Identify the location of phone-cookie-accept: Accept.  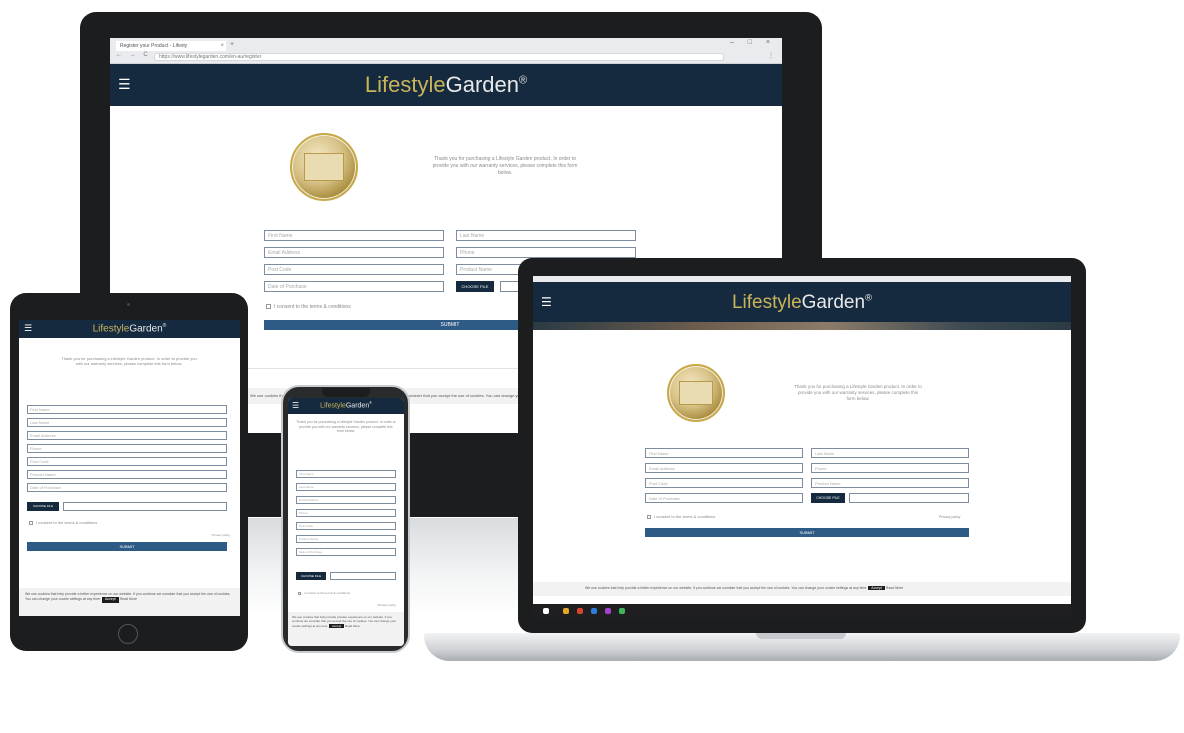
(337, 626).